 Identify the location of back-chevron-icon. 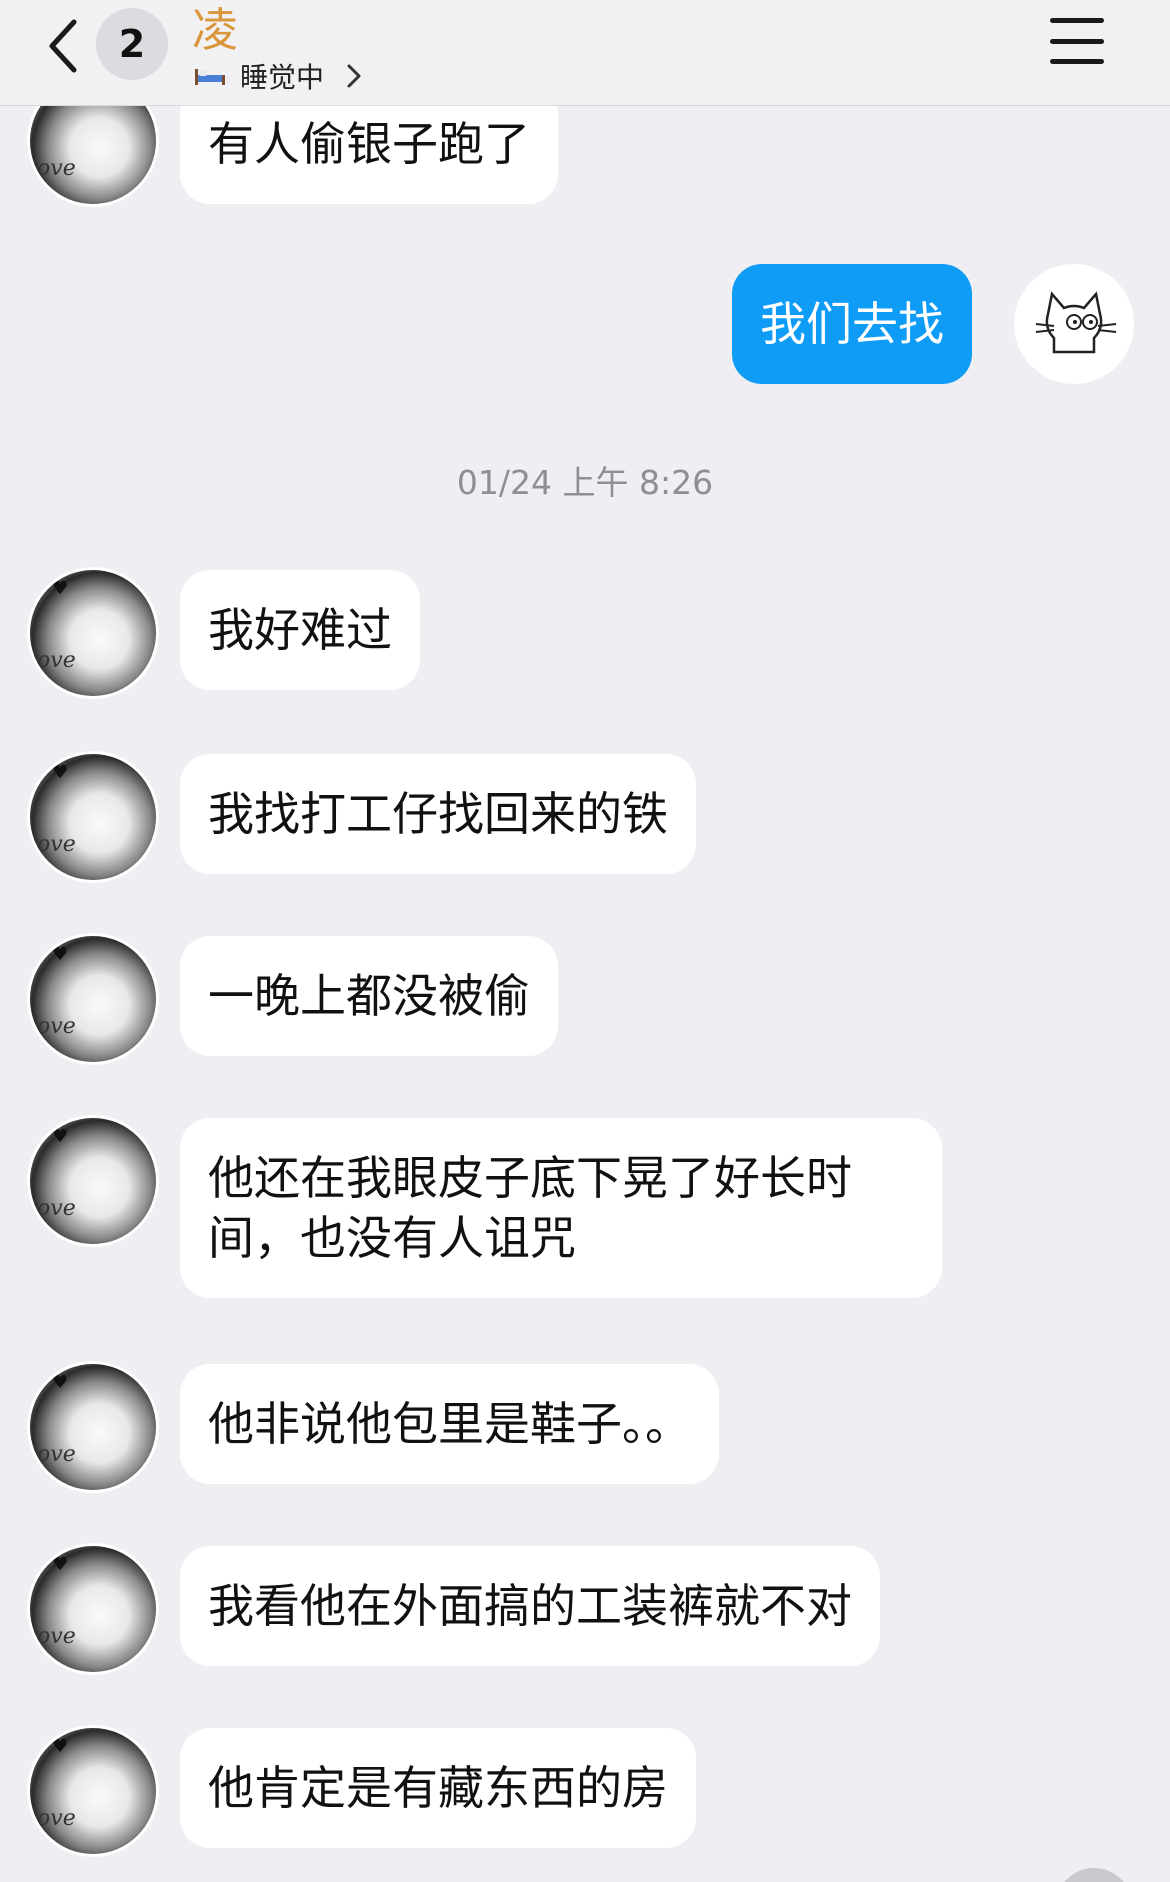
(65, 45).